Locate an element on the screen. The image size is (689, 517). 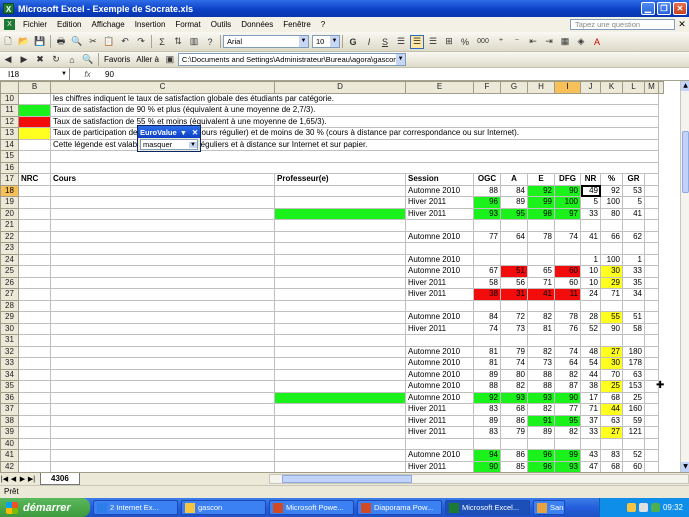
row-header: 26 is located at coordinates (9, 282).